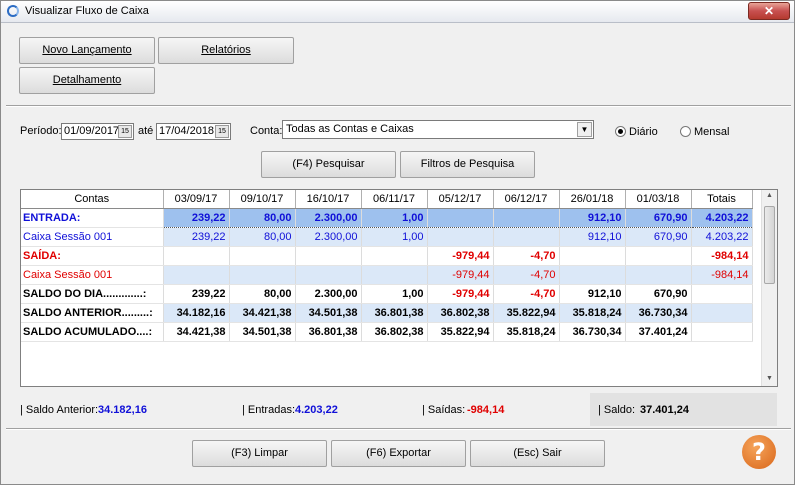 The image size is (795, 485). Describe the element at coordinates (92, 294) in the screenshot. I see `row-account-name: SALDO DO DIA.............:` at that location.